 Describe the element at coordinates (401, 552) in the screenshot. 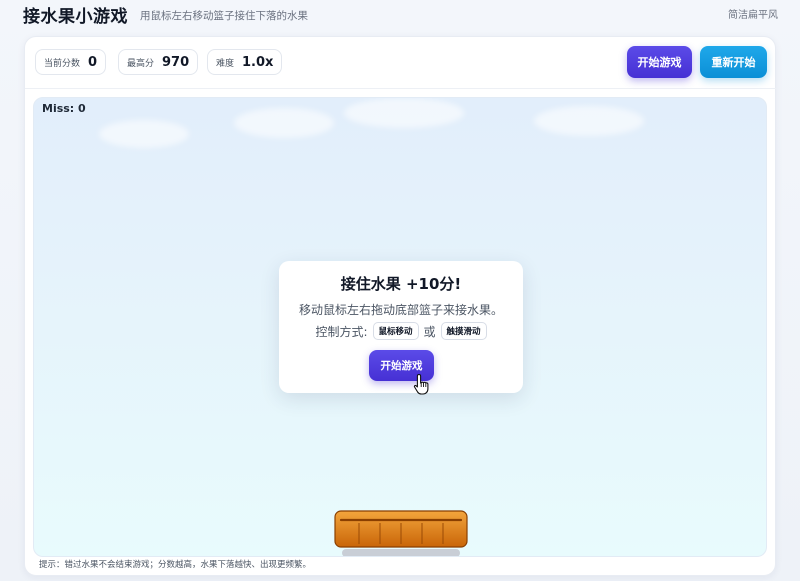

I see `basket-shadow` at that location.